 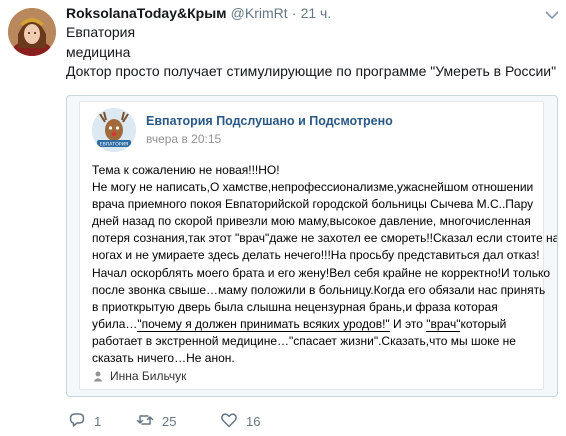 I want to click on reply-button: 1, so click(x=84, y=421).